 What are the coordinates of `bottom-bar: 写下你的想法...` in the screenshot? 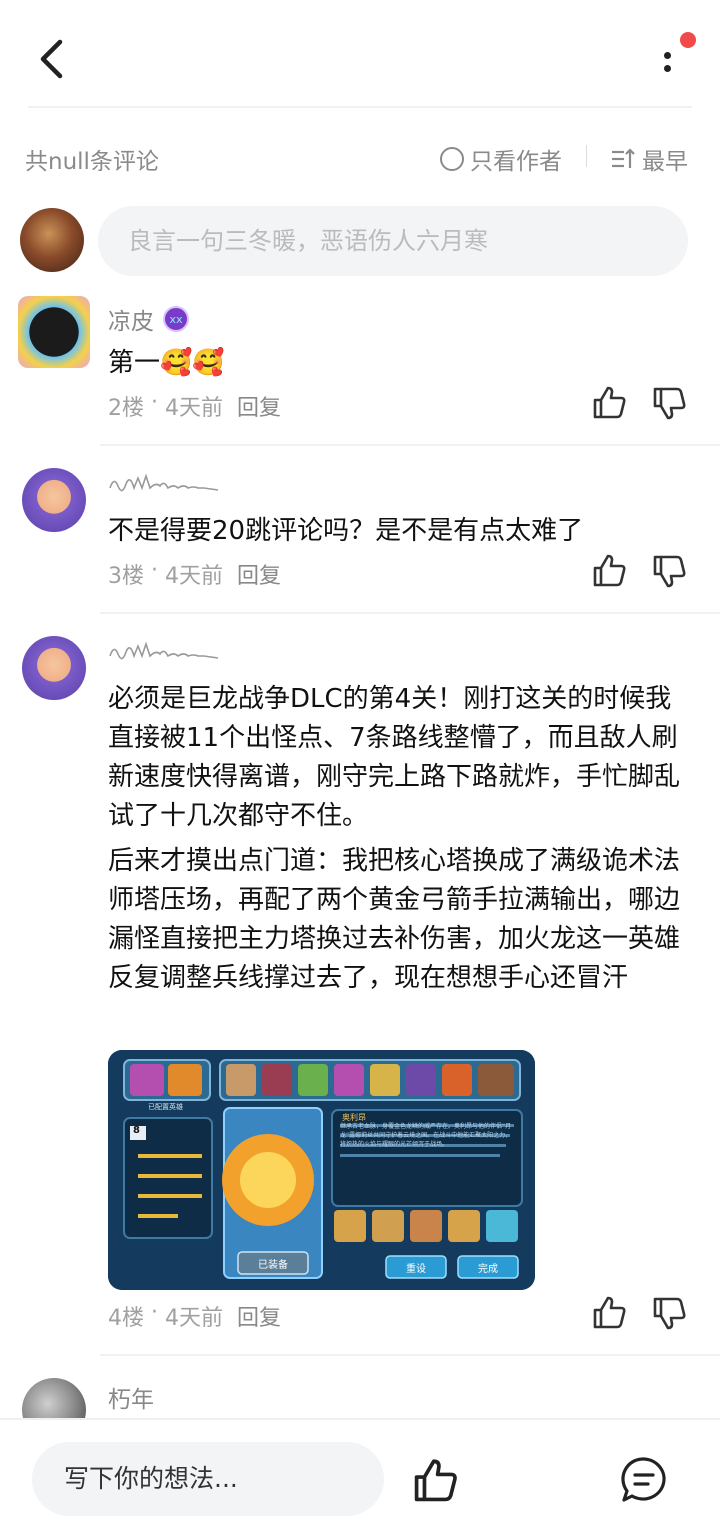 It's located at (360, 1476).